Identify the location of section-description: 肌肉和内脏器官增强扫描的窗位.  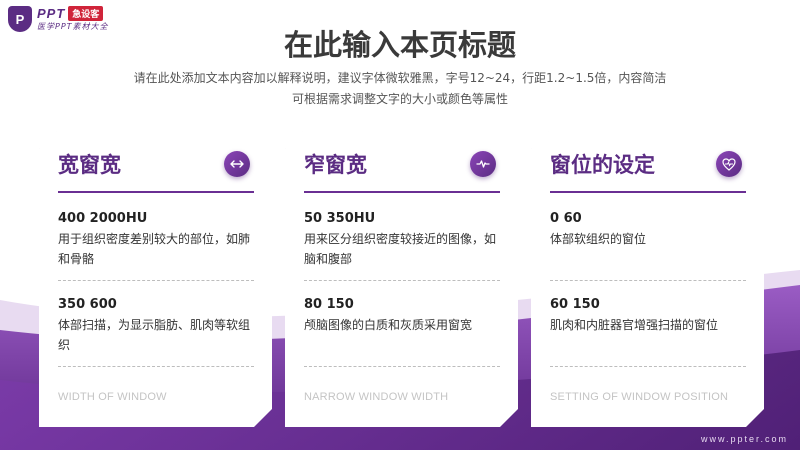
(634, 325).